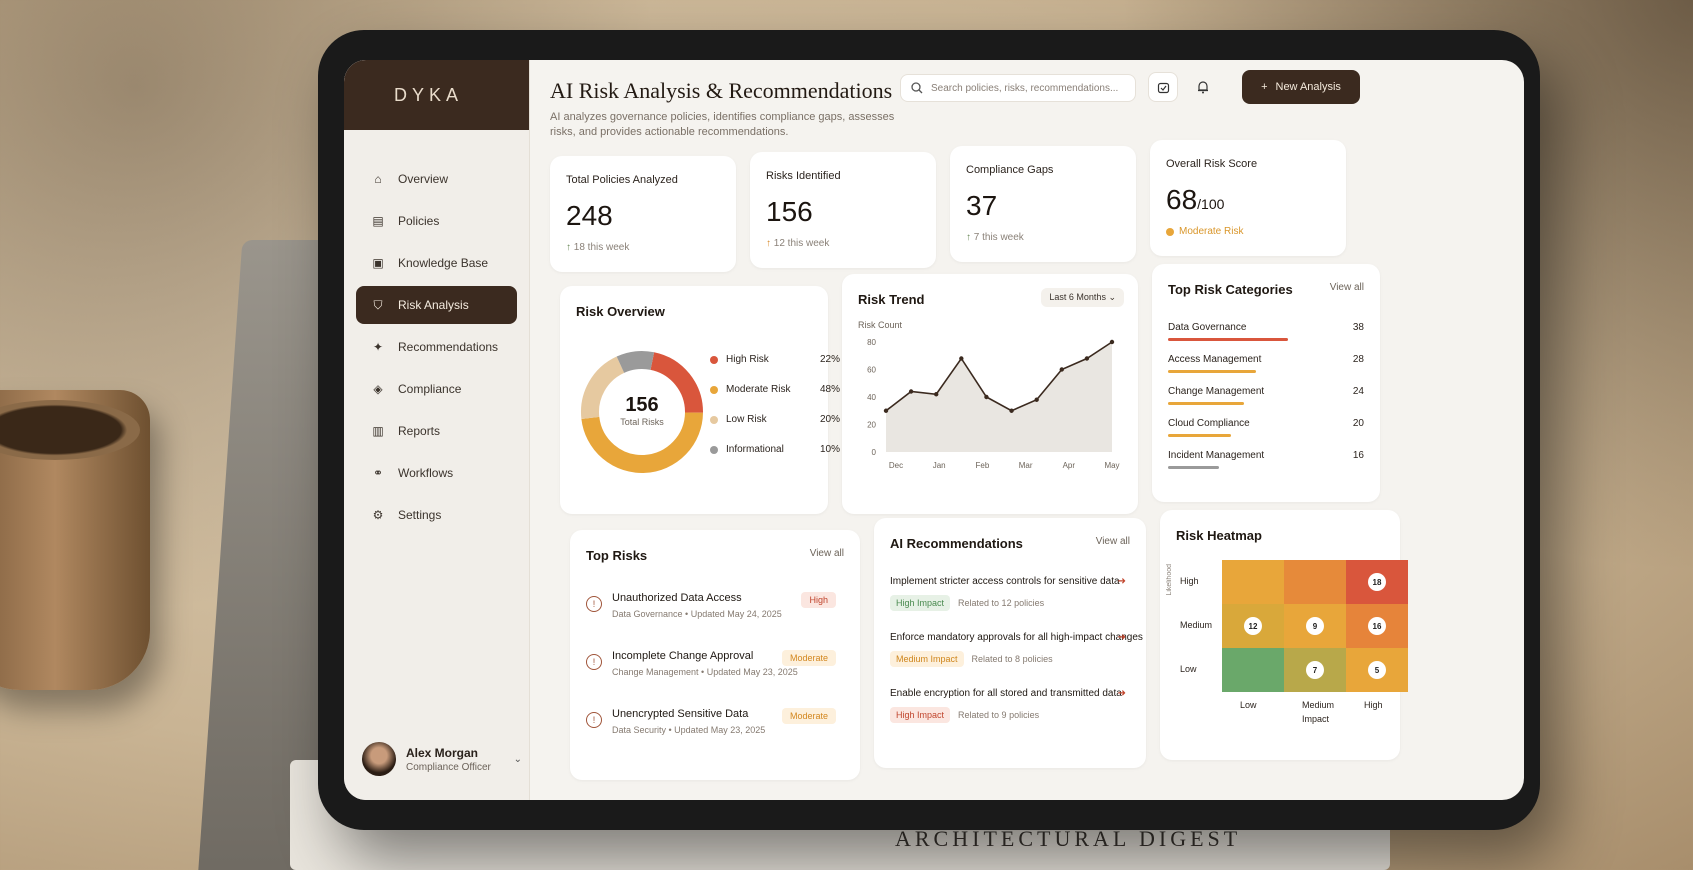 The height and width of the screenshot is (870, 1693). I want to click on heatmap-cell: 16, so click(1377, 626).